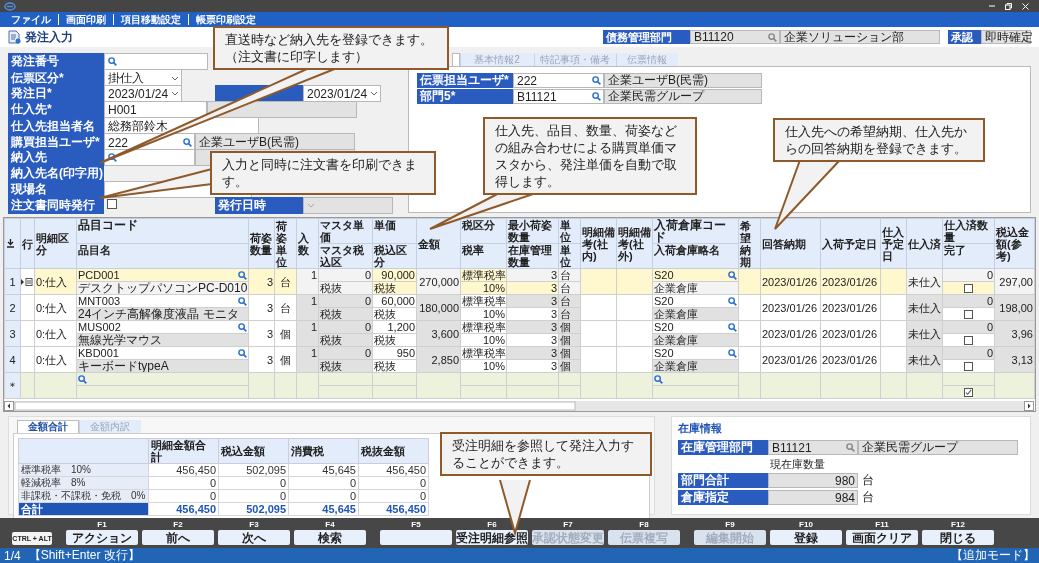 The width and height of the screenshot is (1039, 563). What do you see at coordinates (53, 243) in the screenshot?
I see `column-header: 明細区分` at bounding box center [53, 243].